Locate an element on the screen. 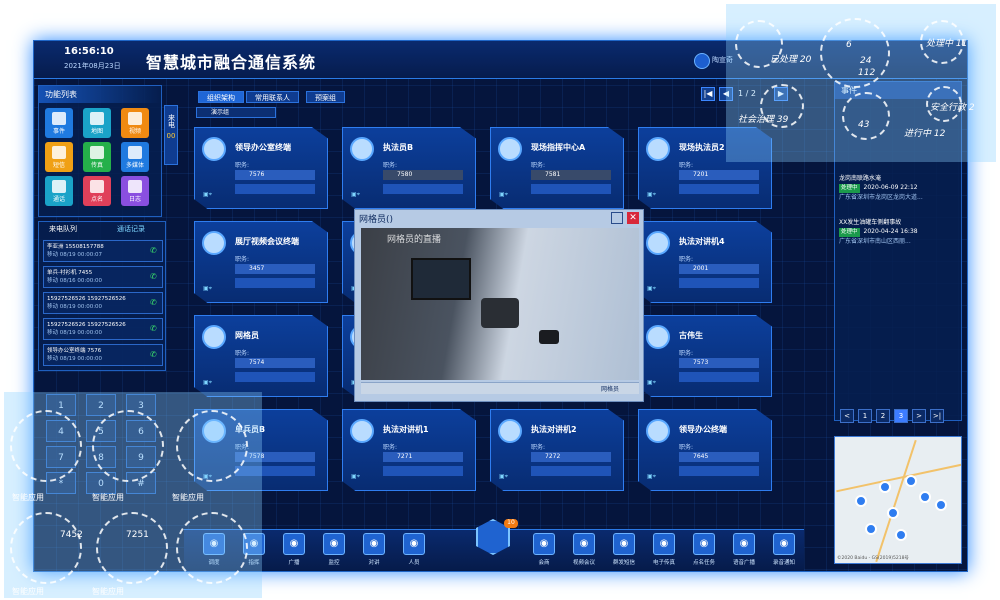  contact-card: 古伟生 职务: 7573 ▣⌖ is located at coordinates (705, 356).